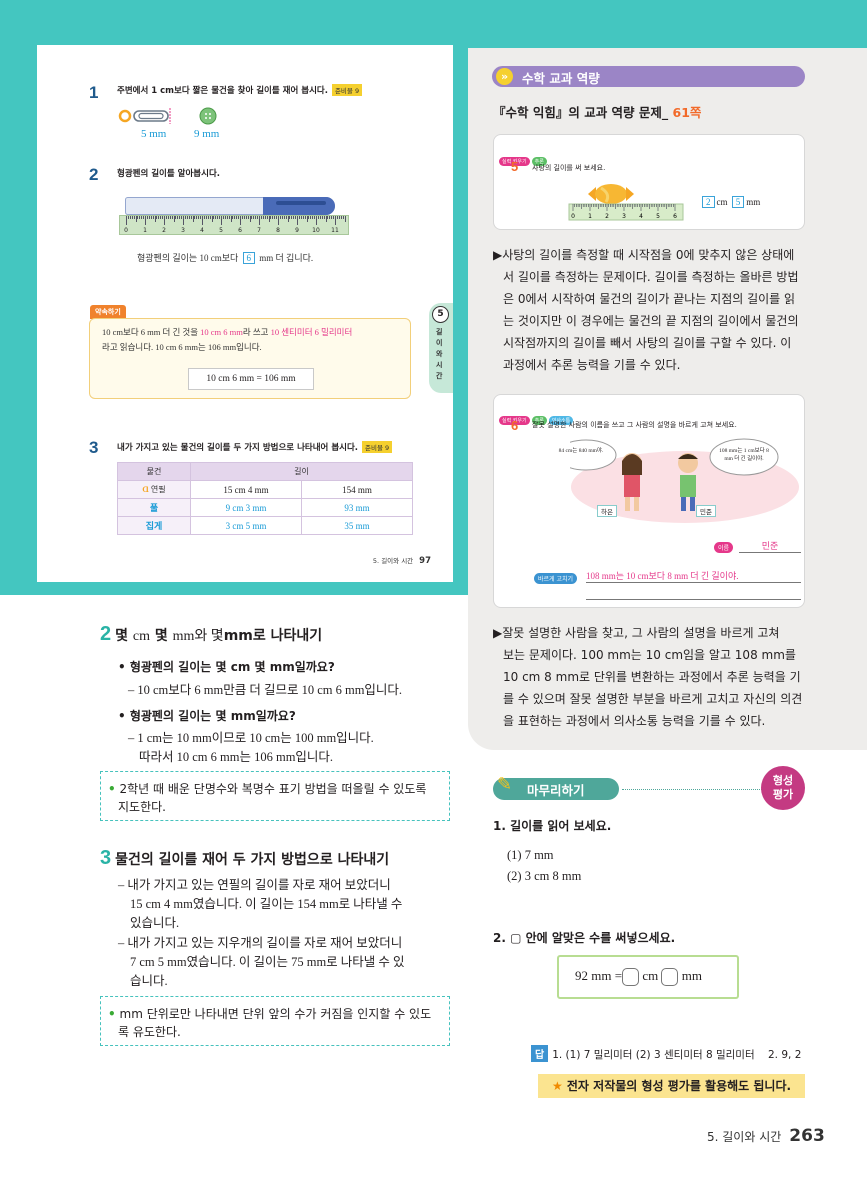 The width and height of the screenshot is (867, 1177). What do you see at coordinates (744, 455) in the screenshot?
I see `speech-bubble: 108 mm는 1 cm보다 8 mm 더 긴 길이야.` at bounding box center [744, 455].